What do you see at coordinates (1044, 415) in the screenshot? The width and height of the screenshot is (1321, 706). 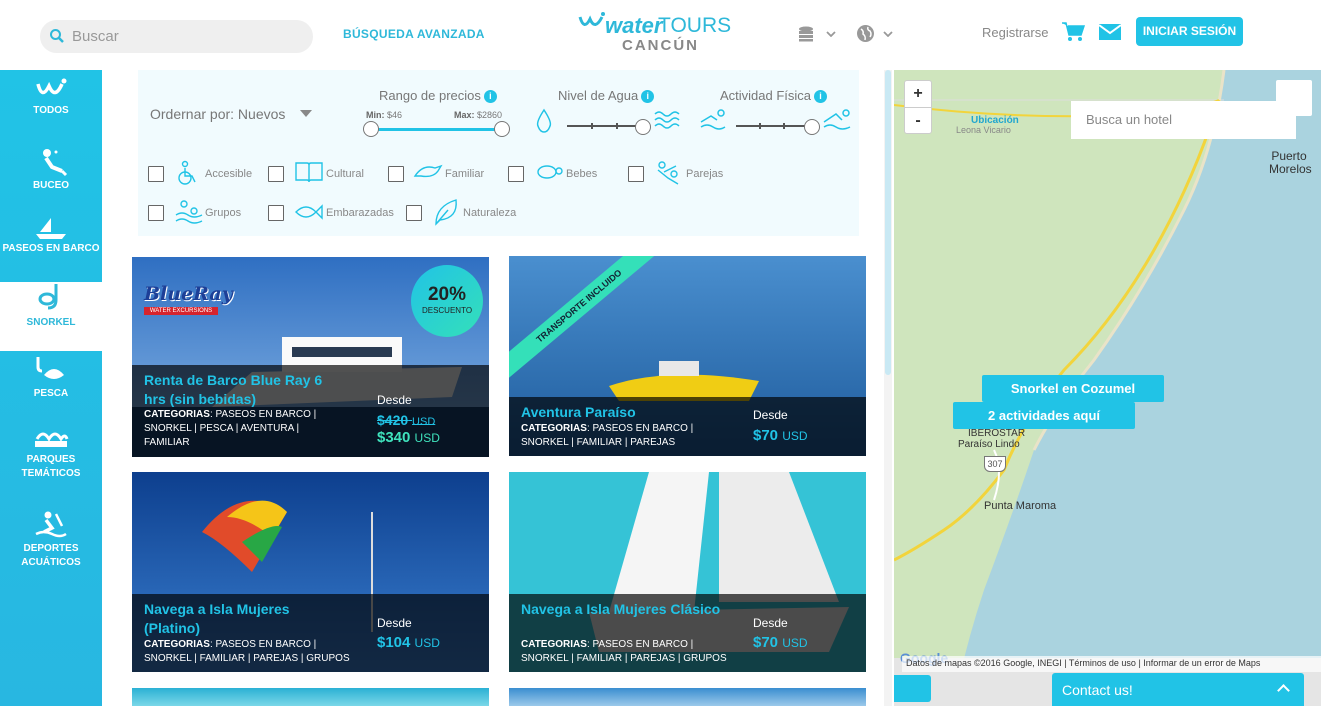 I see `map-tooltip: 2 actividades aquí` at bounding box center [1044, 415].